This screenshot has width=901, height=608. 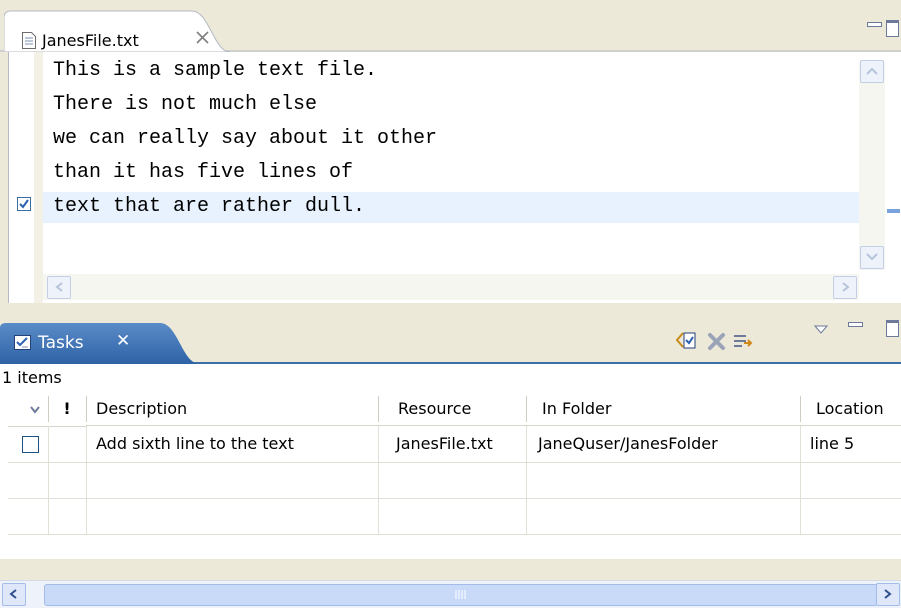 What do you see at coordinates (100, 343) in the screenshot?
I see `tasks-tab: Tasks ✕` at bounding box center [100, 343].